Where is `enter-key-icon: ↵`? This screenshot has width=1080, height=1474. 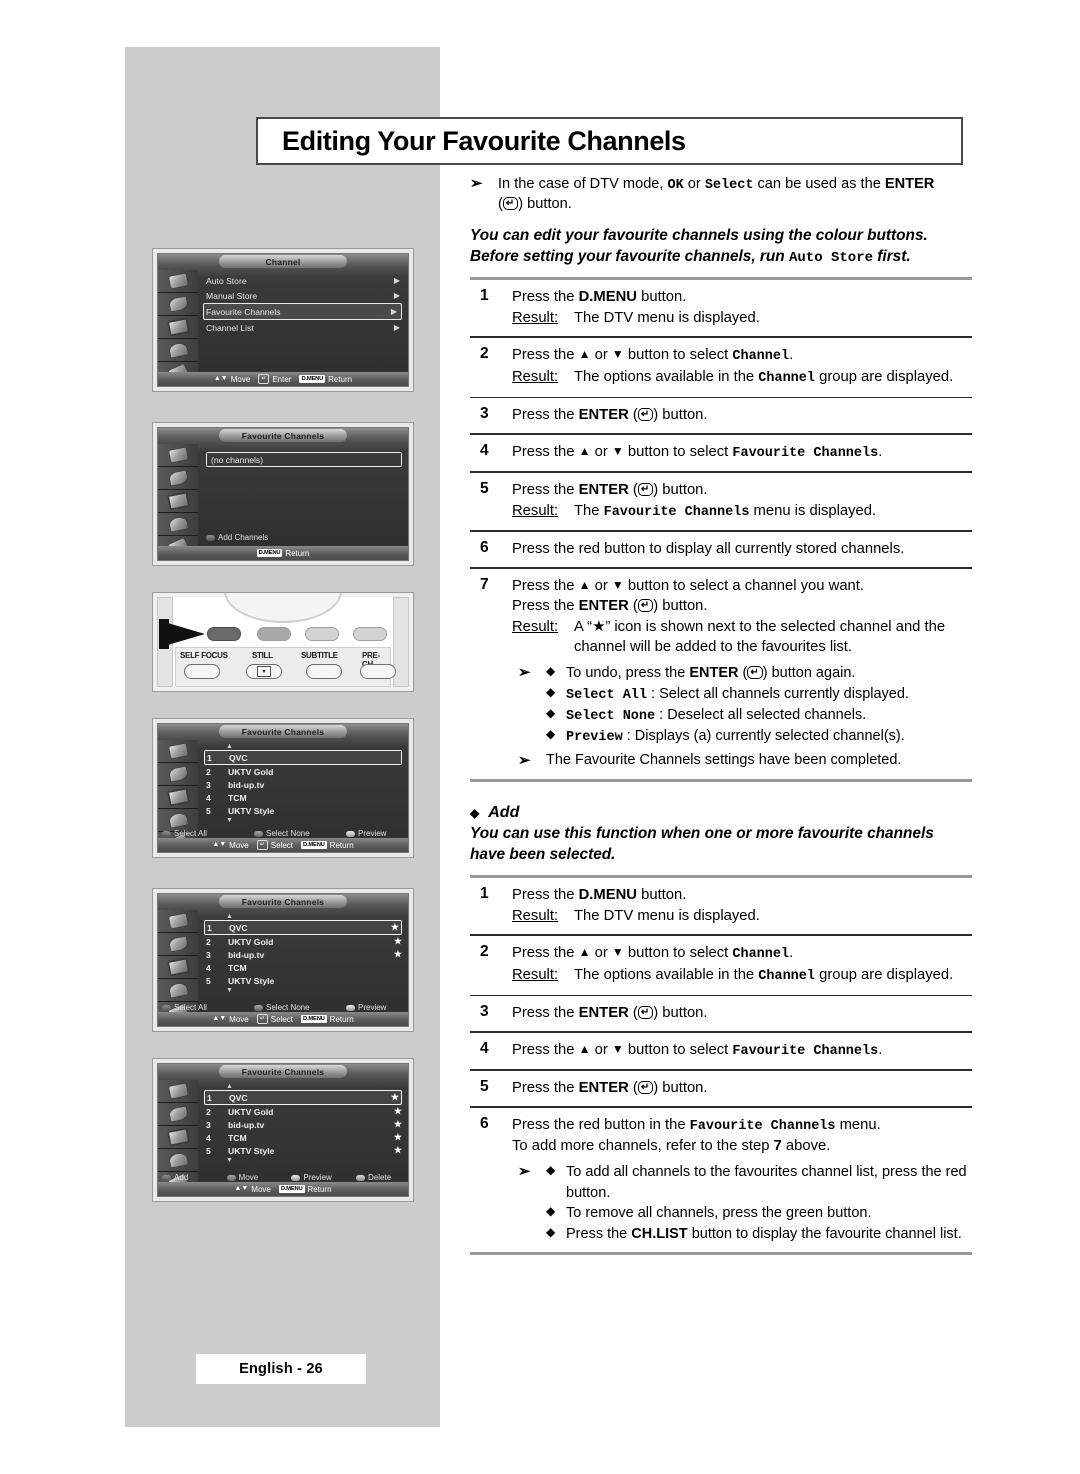
enter-key-icon: ↵ is located at coordinates (264, 379).